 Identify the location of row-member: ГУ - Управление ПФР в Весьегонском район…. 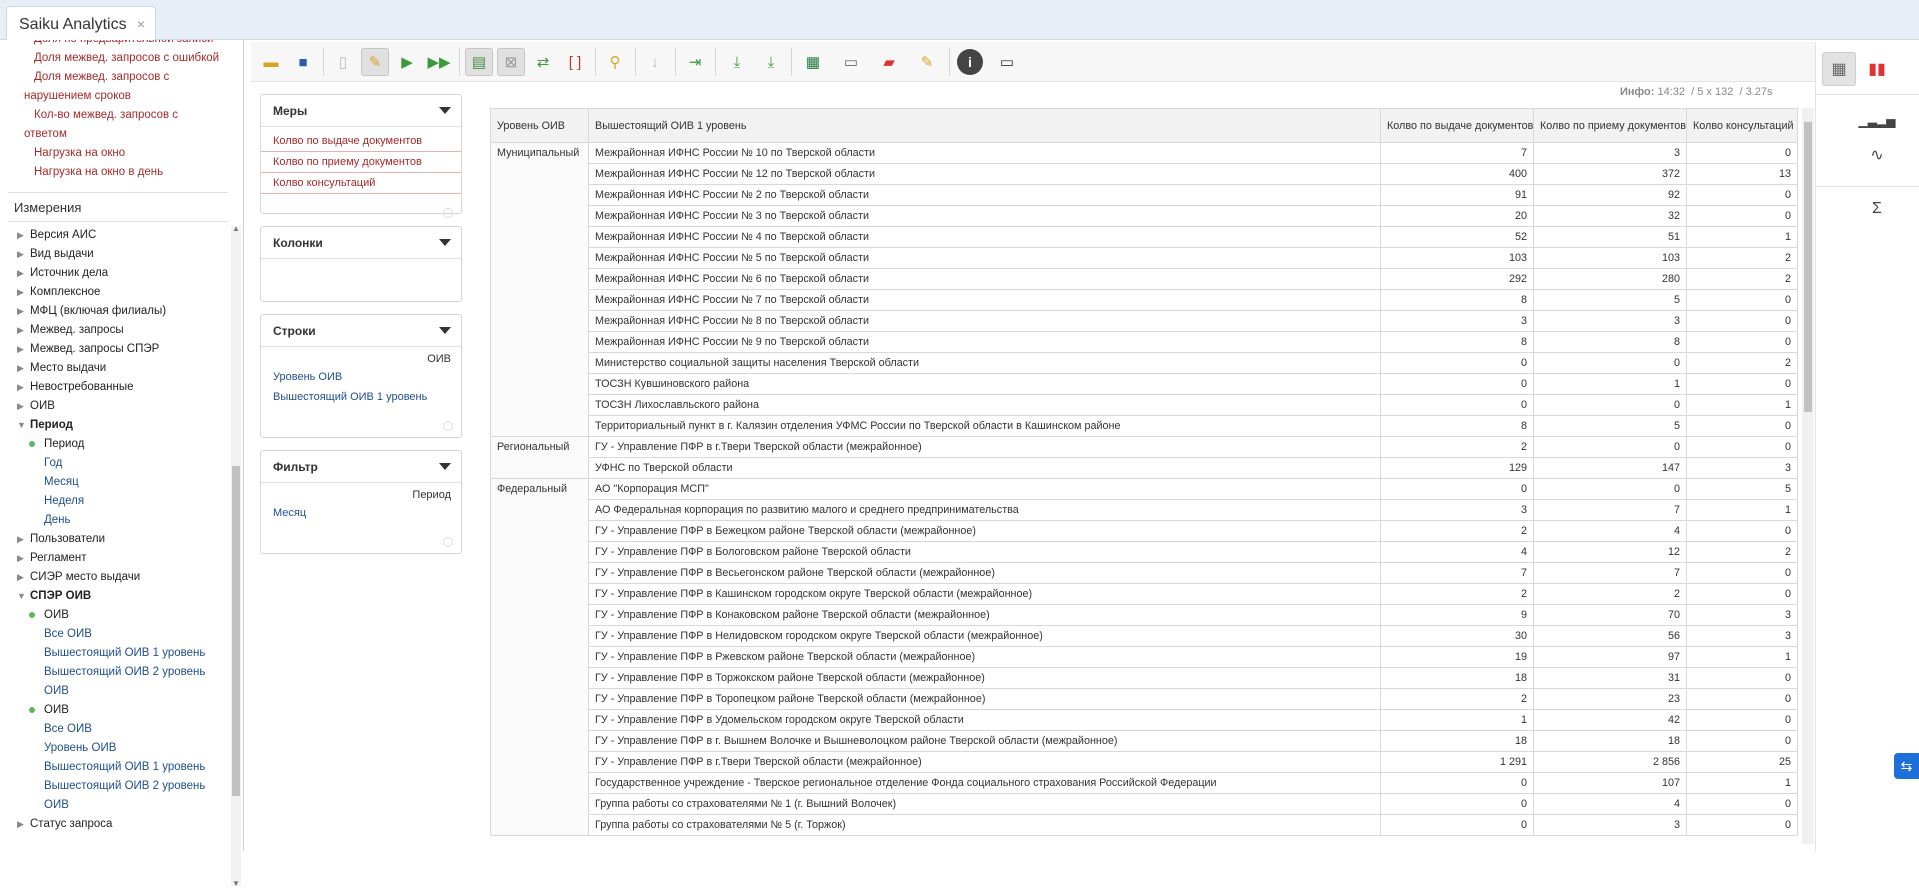
(984, 573).